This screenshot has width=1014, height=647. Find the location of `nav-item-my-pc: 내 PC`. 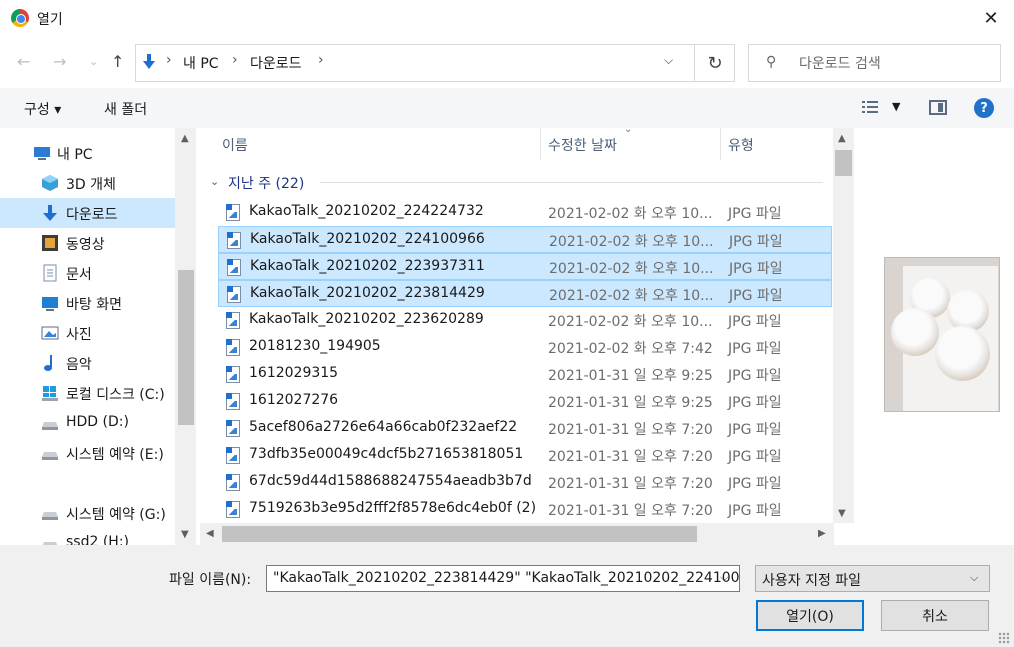

nav-item-my-pc: 내 PC is located at coordinates (87, 153).